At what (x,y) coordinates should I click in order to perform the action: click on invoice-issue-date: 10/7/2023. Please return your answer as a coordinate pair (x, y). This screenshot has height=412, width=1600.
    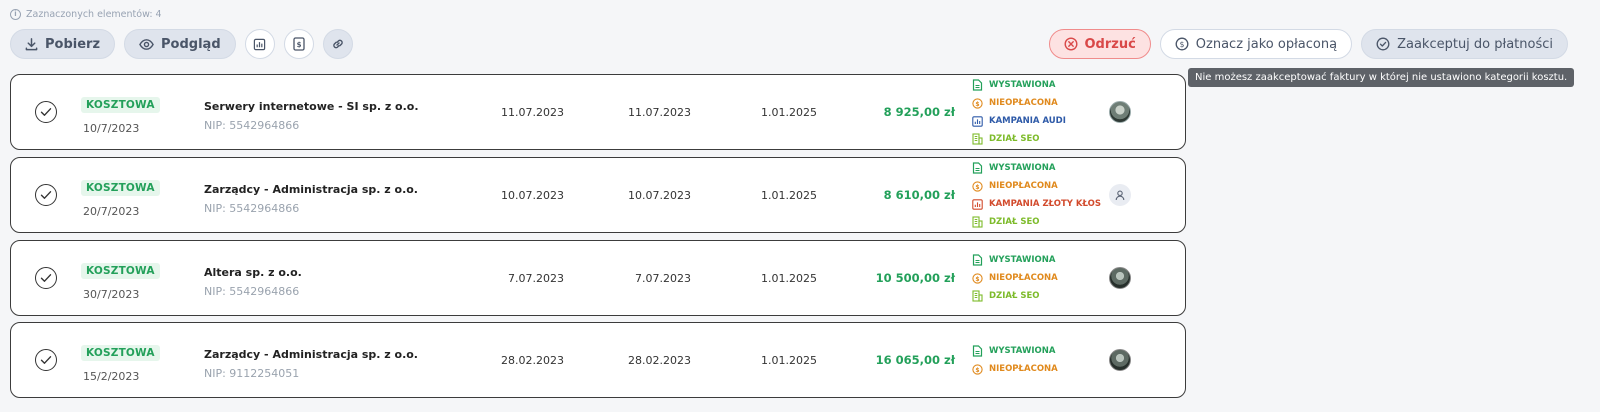
    Looking at the image, I should click on (111, 128).